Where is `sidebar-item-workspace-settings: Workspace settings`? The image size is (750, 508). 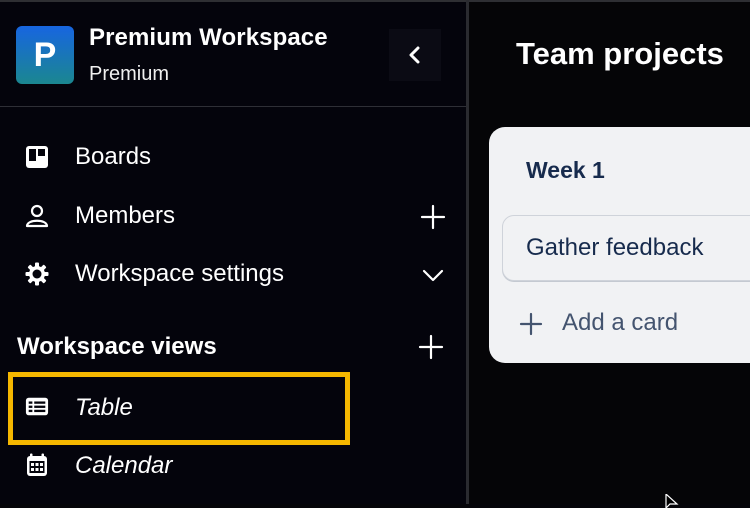
sidebar-item-workspace-settings: Workspace settings is located at coordinates (233, 274).